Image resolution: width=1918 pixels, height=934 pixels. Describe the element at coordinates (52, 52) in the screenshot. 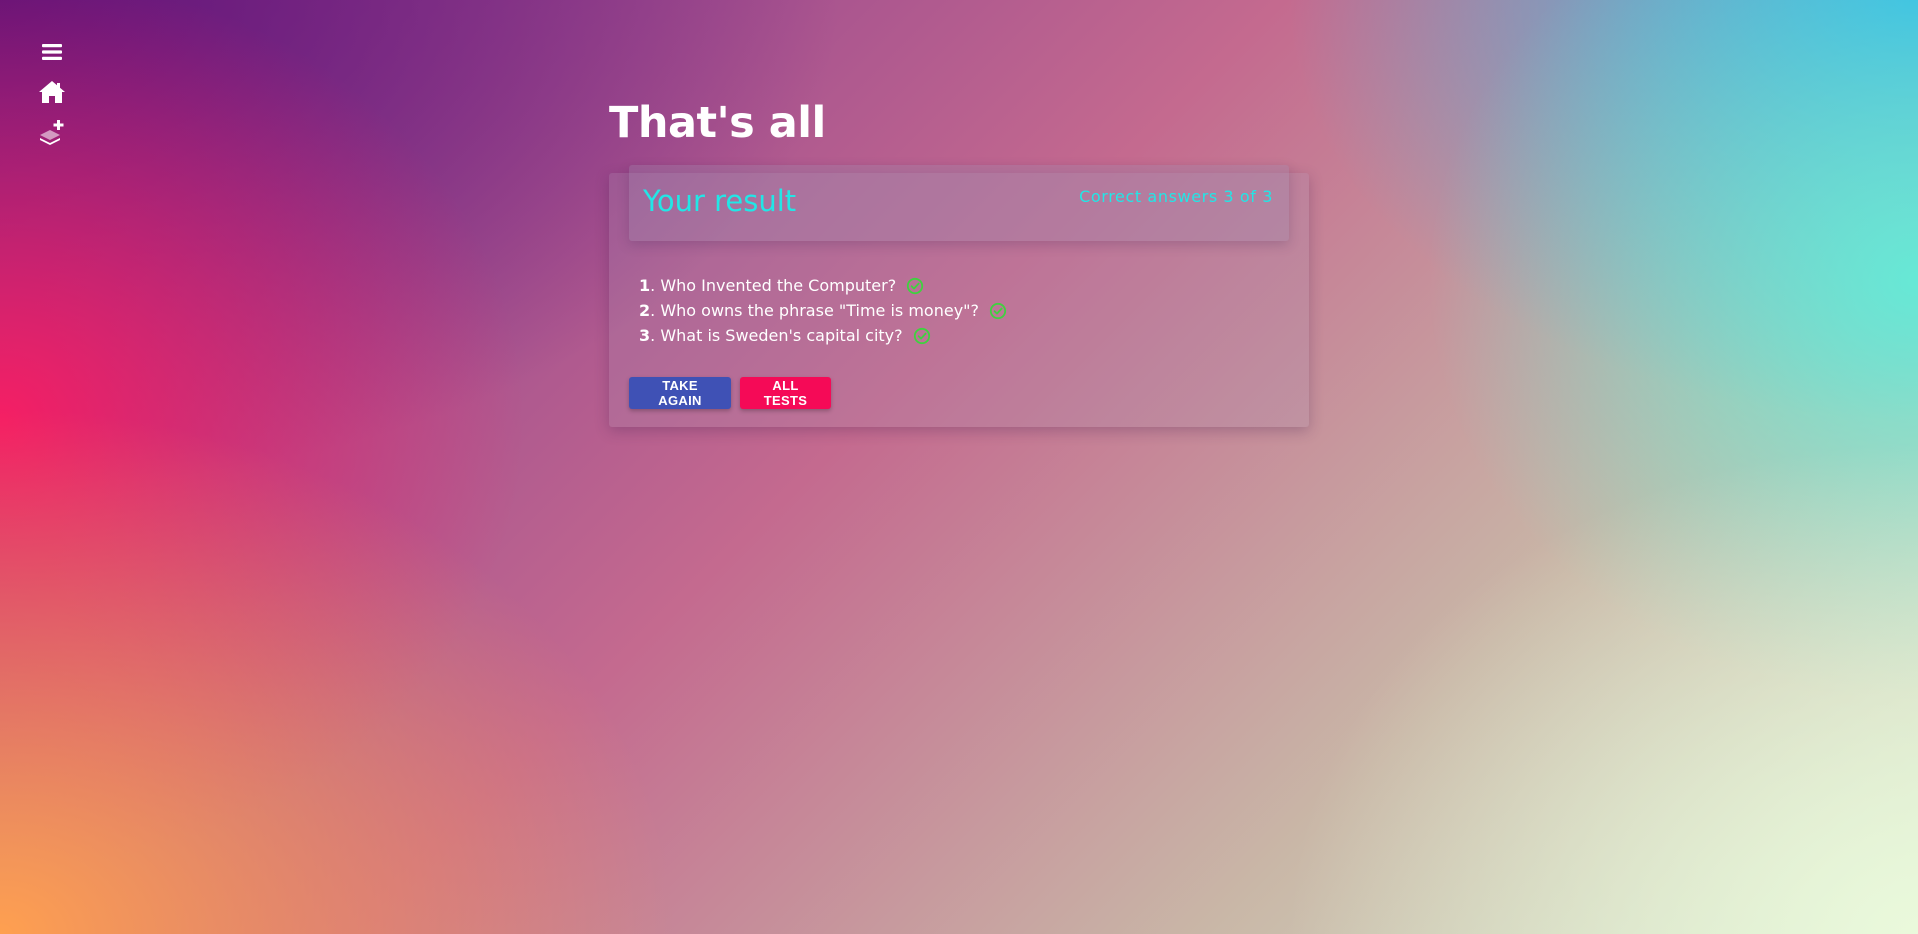

I see `menu-icon` at that location.